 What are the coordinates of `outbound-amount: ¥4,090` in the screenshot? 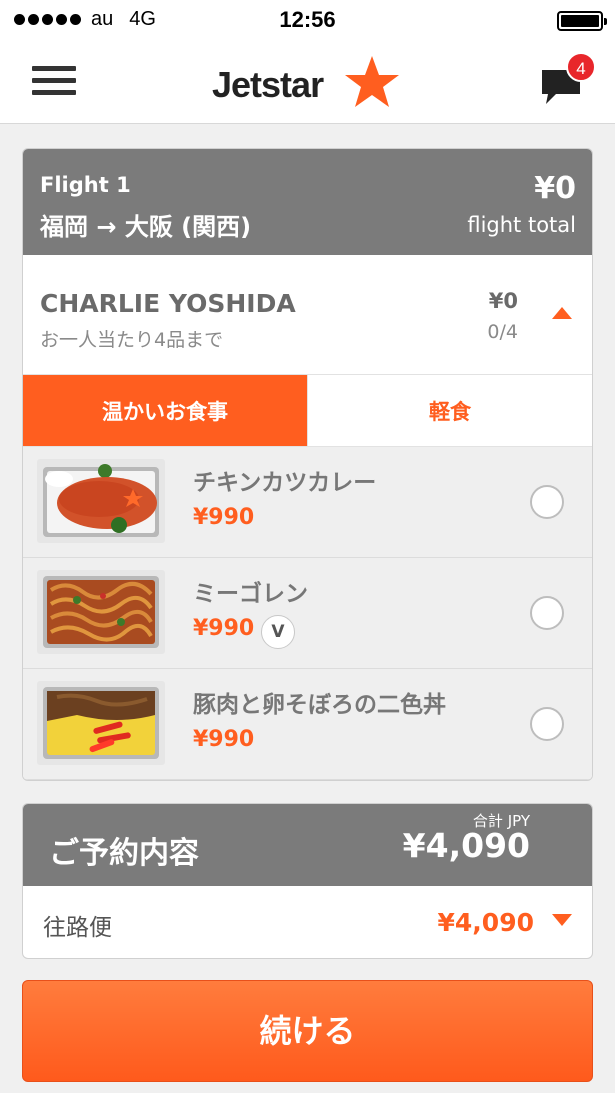 It's located at (485, 922).